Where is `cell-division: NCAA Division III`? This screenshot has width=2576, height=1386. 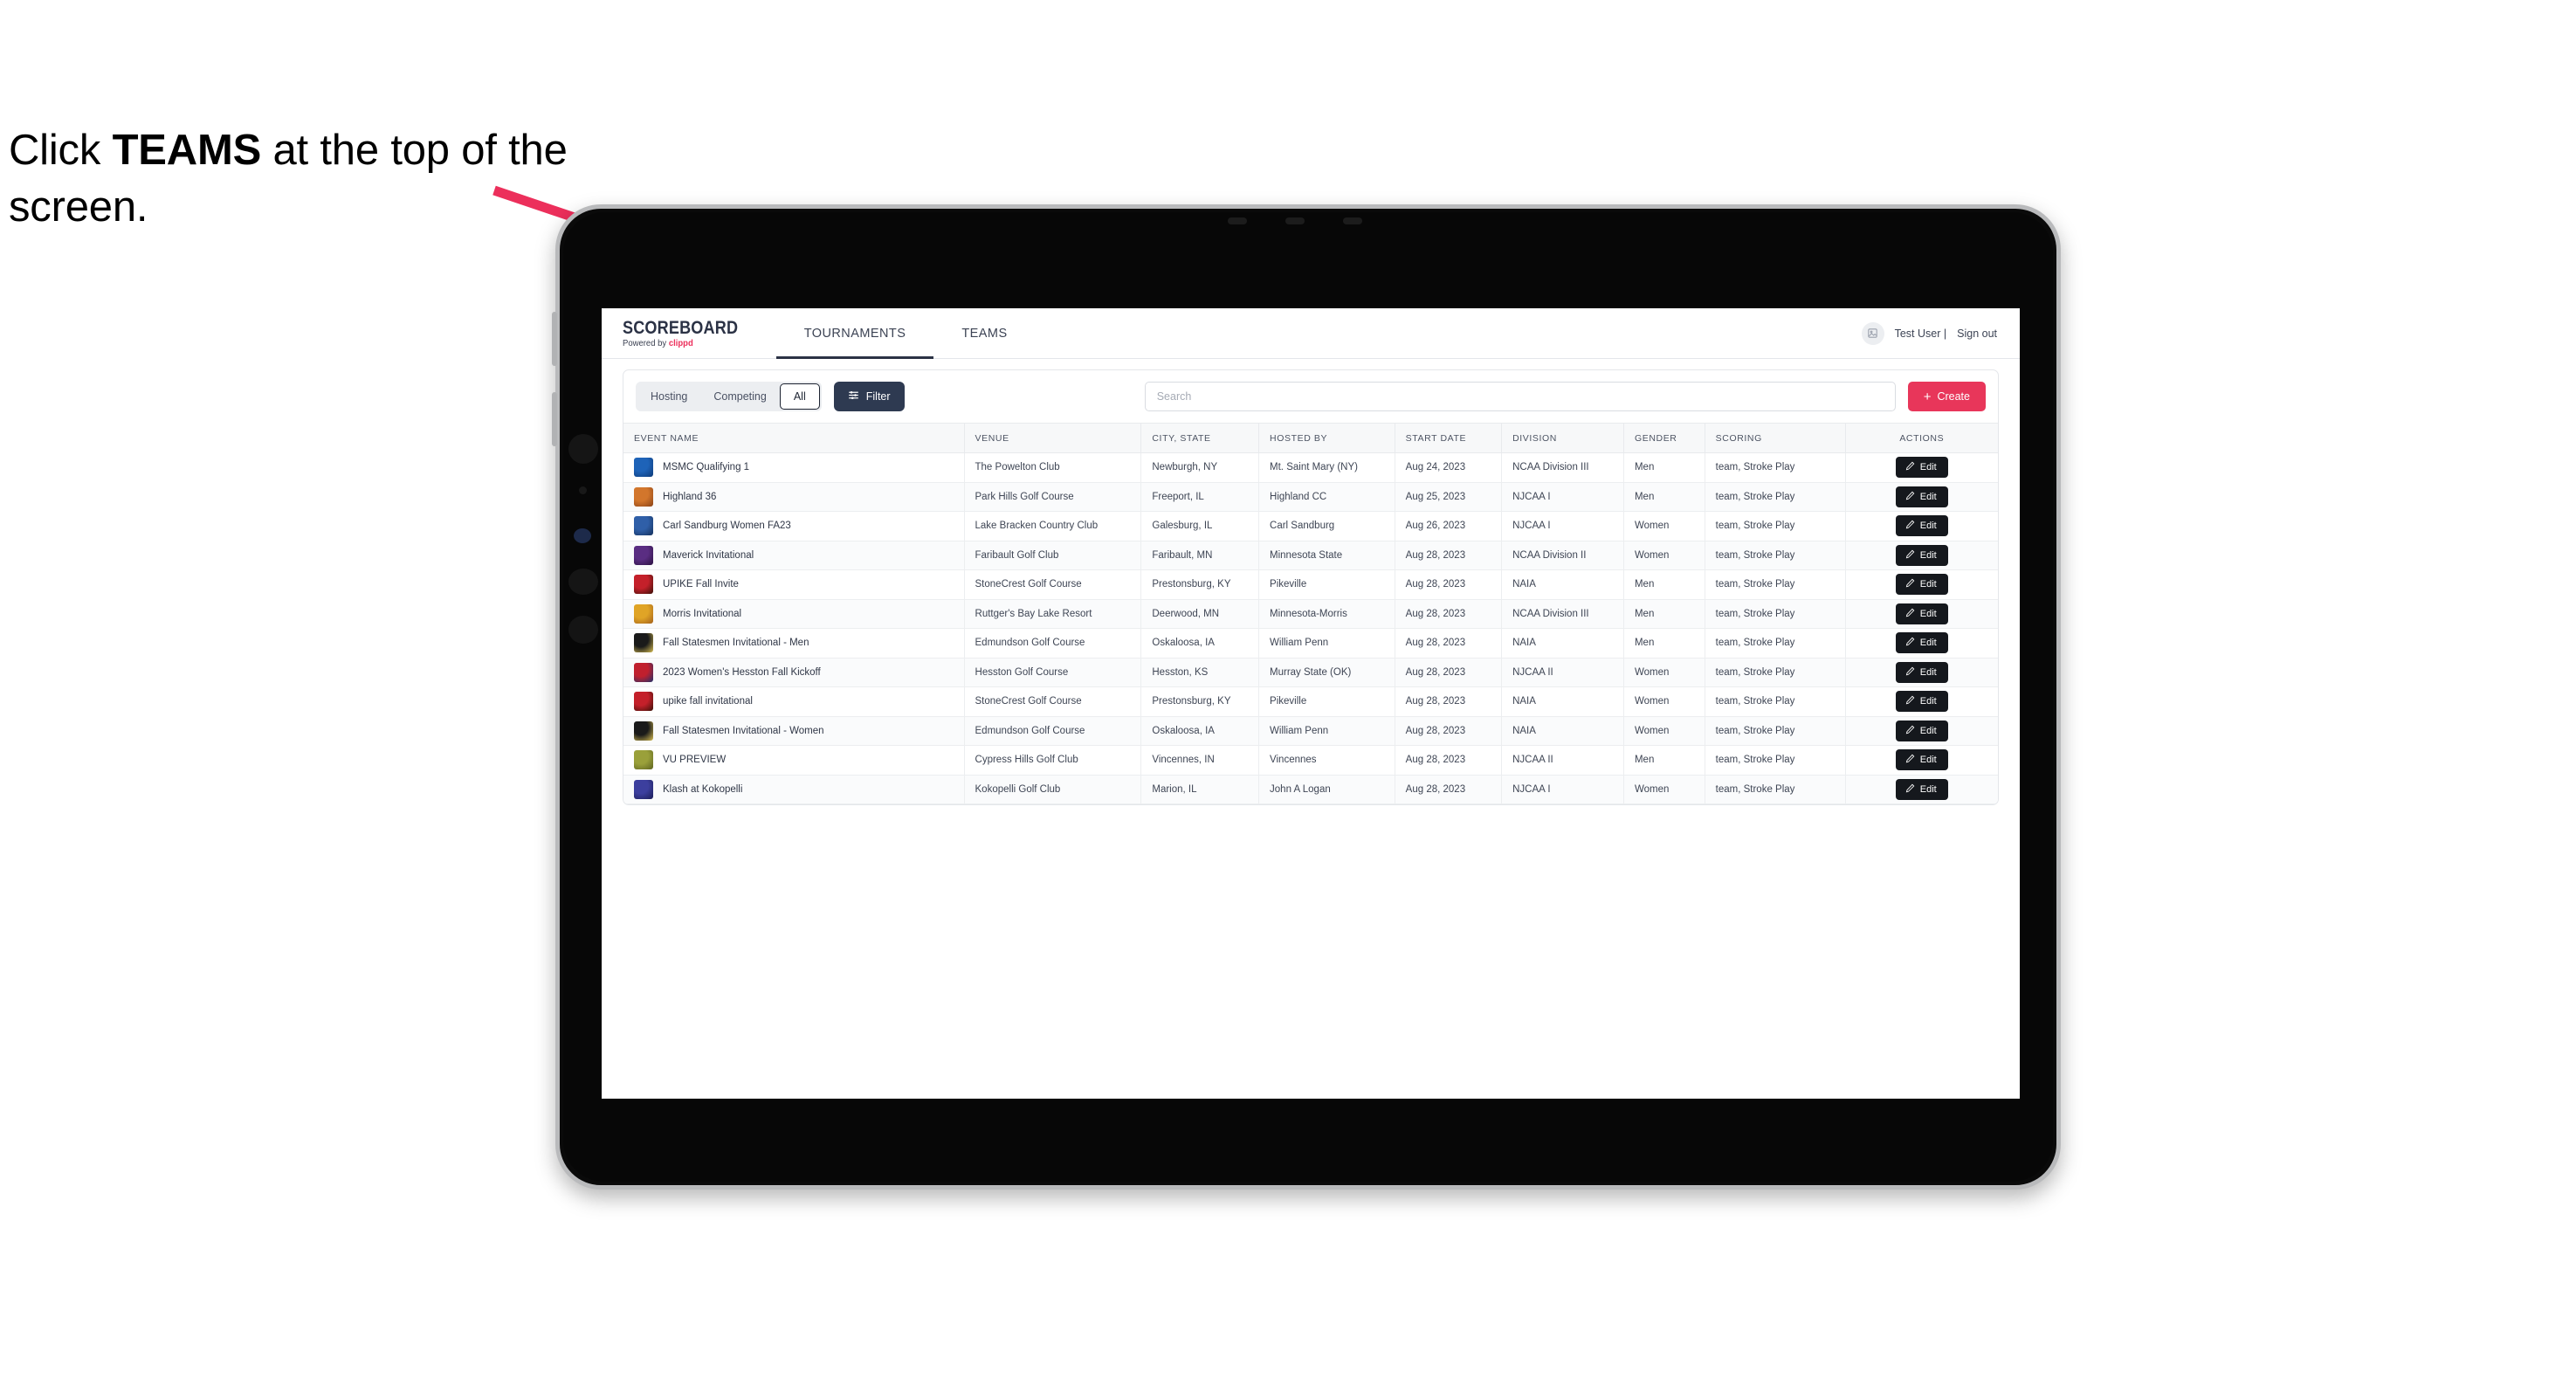 cell-division: NCAA Division III is located at coordinates (1562, 614).